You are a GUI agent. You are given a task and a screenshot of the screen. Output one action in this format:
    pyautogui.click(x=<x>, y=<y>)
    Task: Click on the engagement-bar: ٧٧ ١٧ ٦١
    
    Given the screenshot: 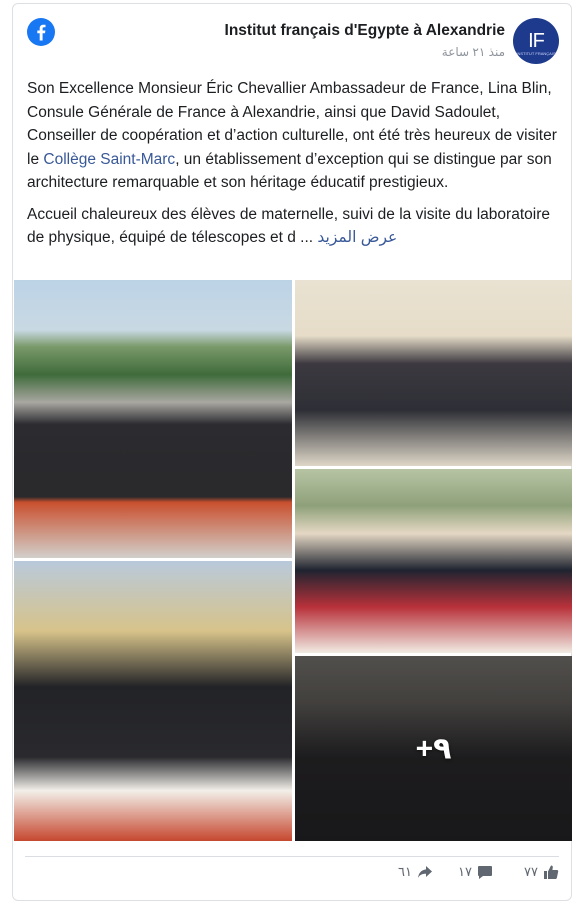 What is the action you would take?
    pyautogui.click(x=292, y=876)
    